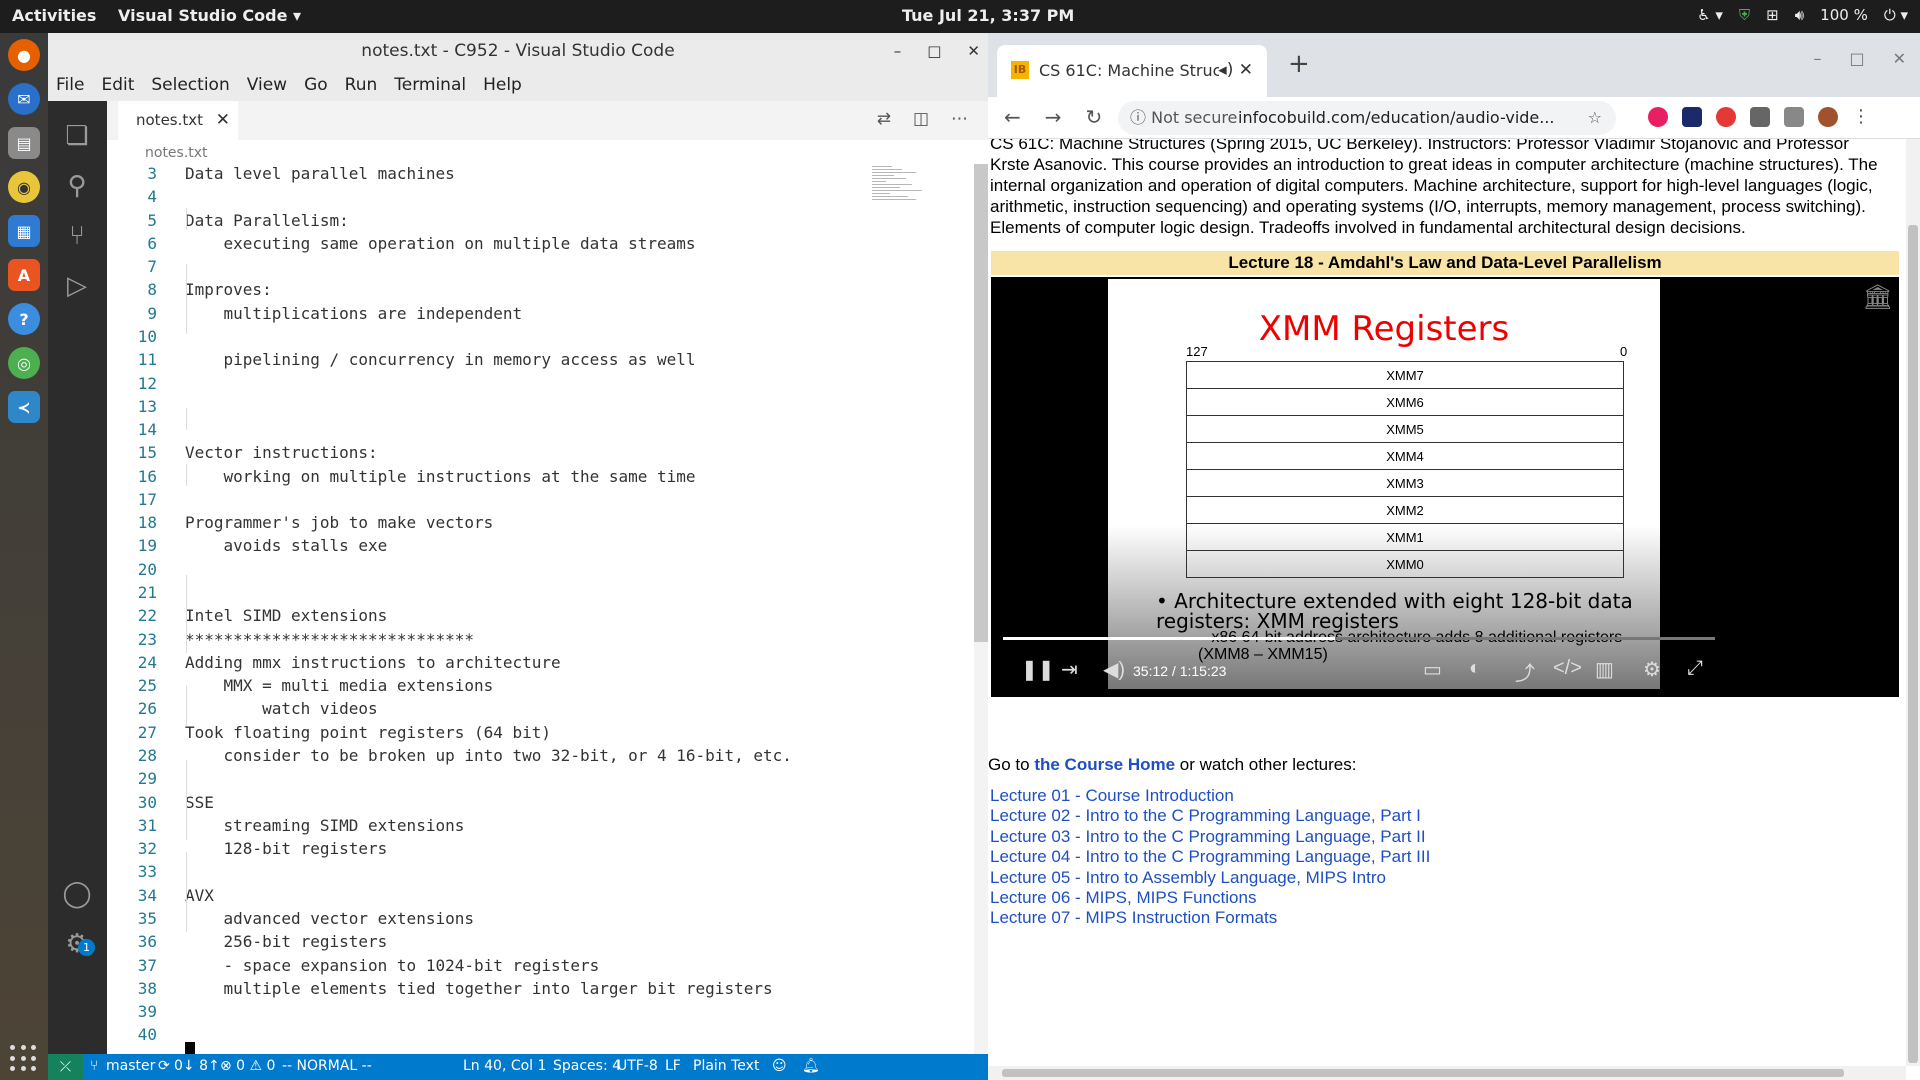 The height and width of the screenshot is (1080, 1920). Describe the element at coordinates (430, 85) in the screenshot. I see `menu-terminal: Terminal` at that location.